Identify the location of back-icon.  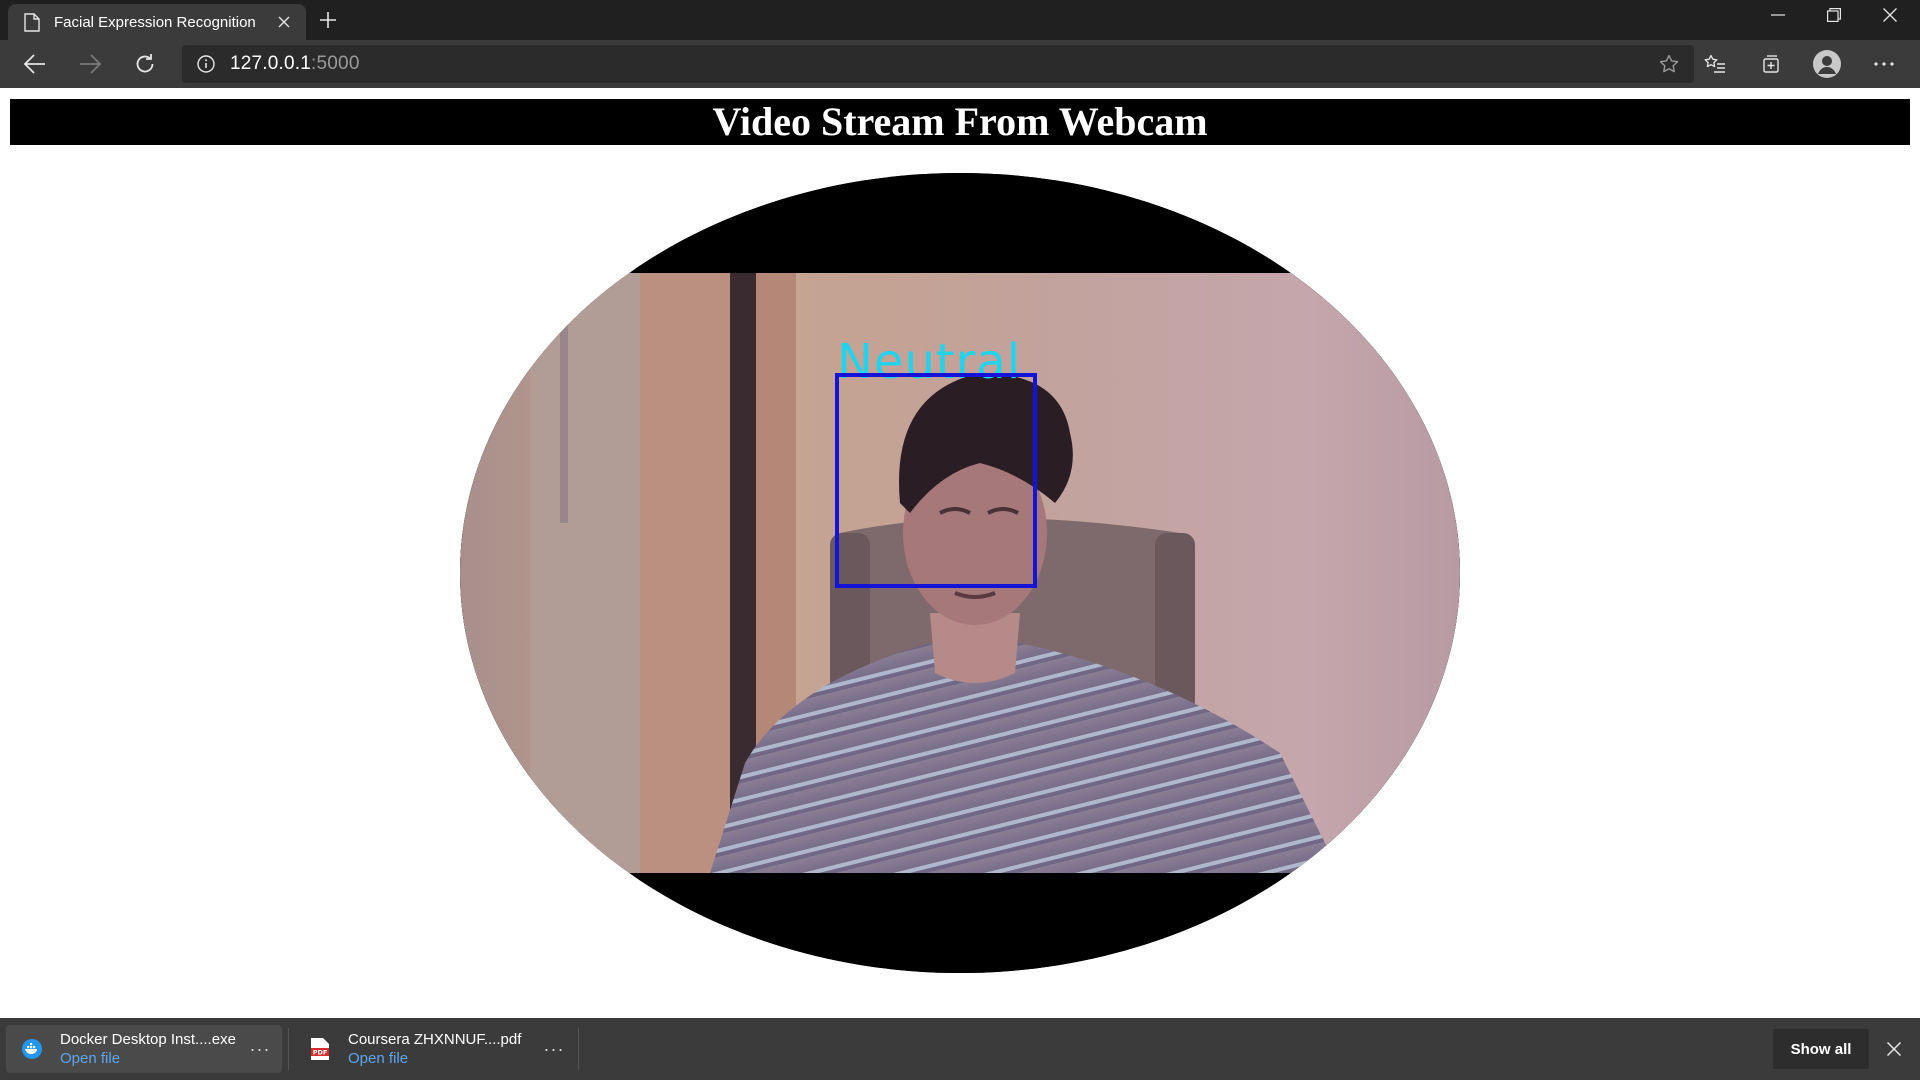
(35, 64).